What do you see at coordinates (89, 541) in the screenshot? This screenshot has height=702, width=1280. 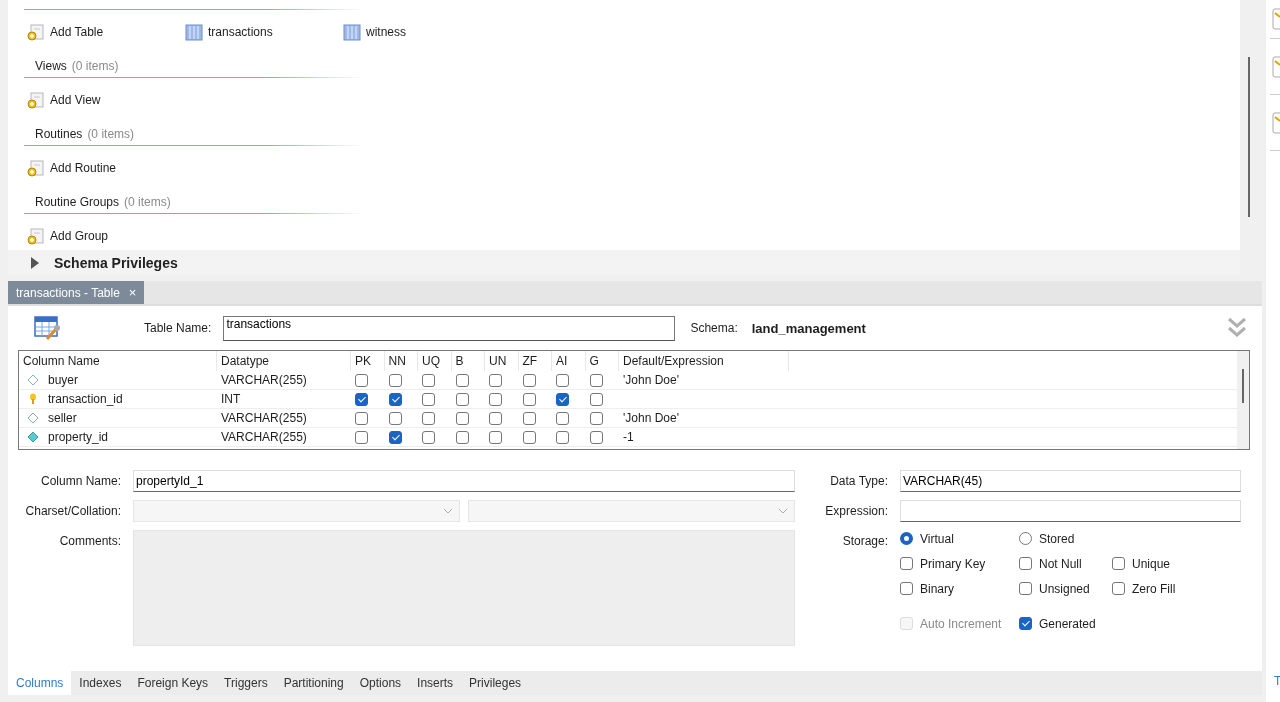 I see `field-label: Comments:` at bounding box center [89, 541].